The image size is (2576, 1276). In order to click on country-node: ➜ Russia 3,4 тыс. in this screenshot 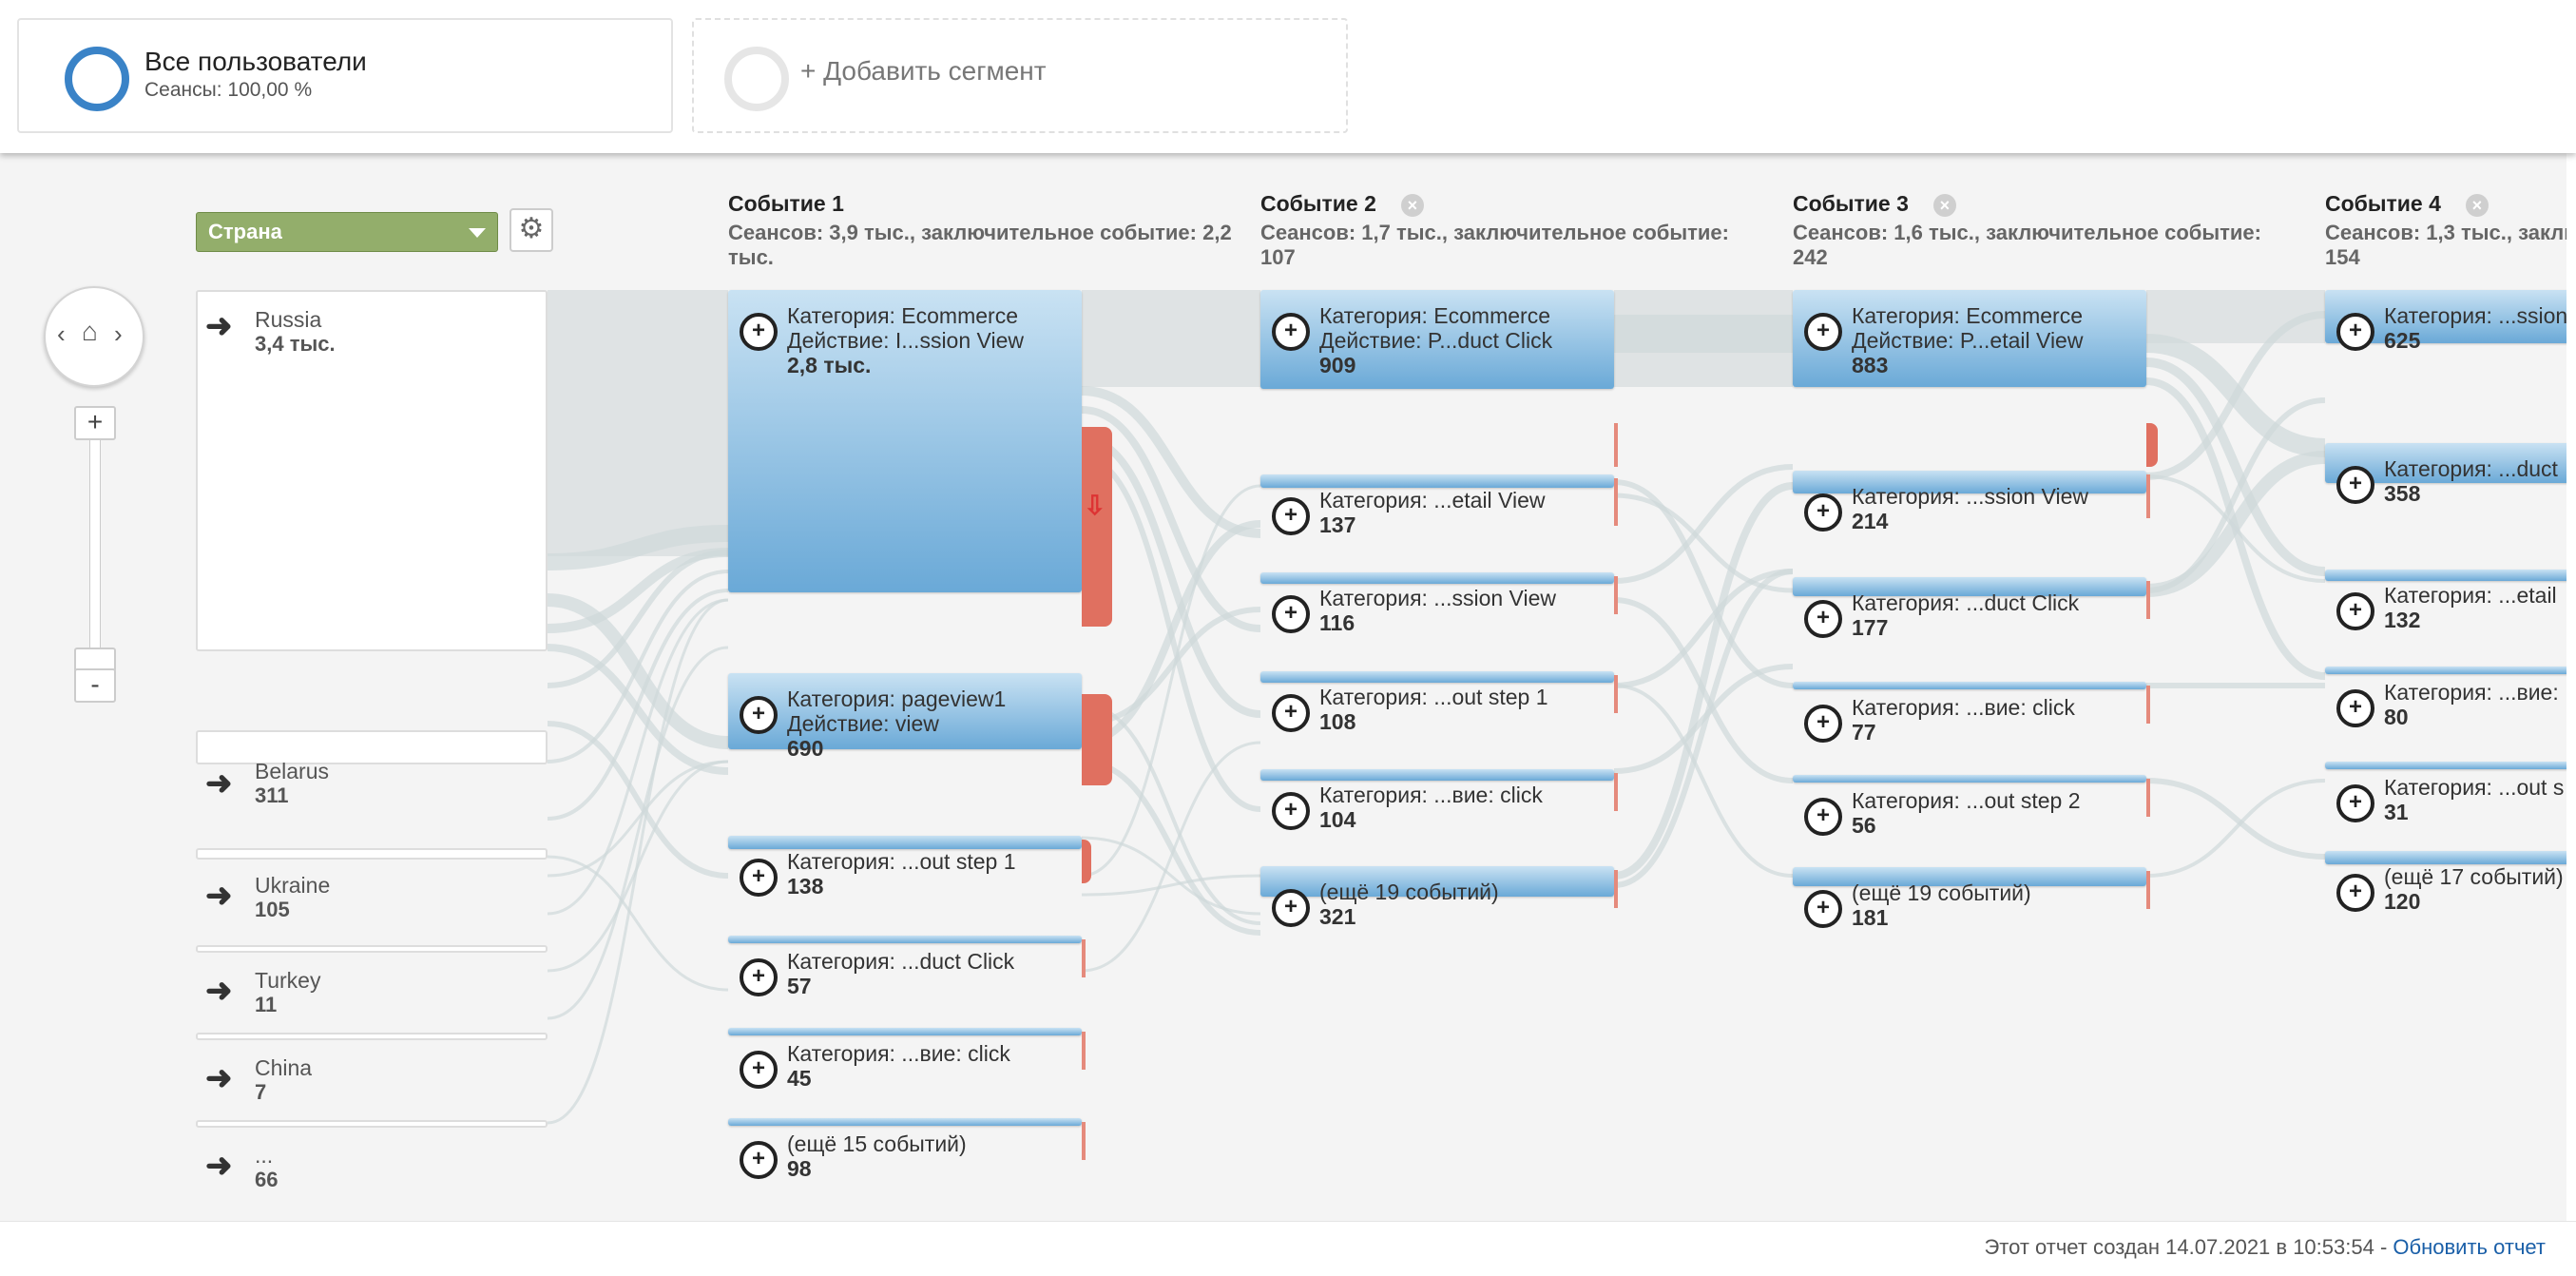, I will do `click(372, 508)`.